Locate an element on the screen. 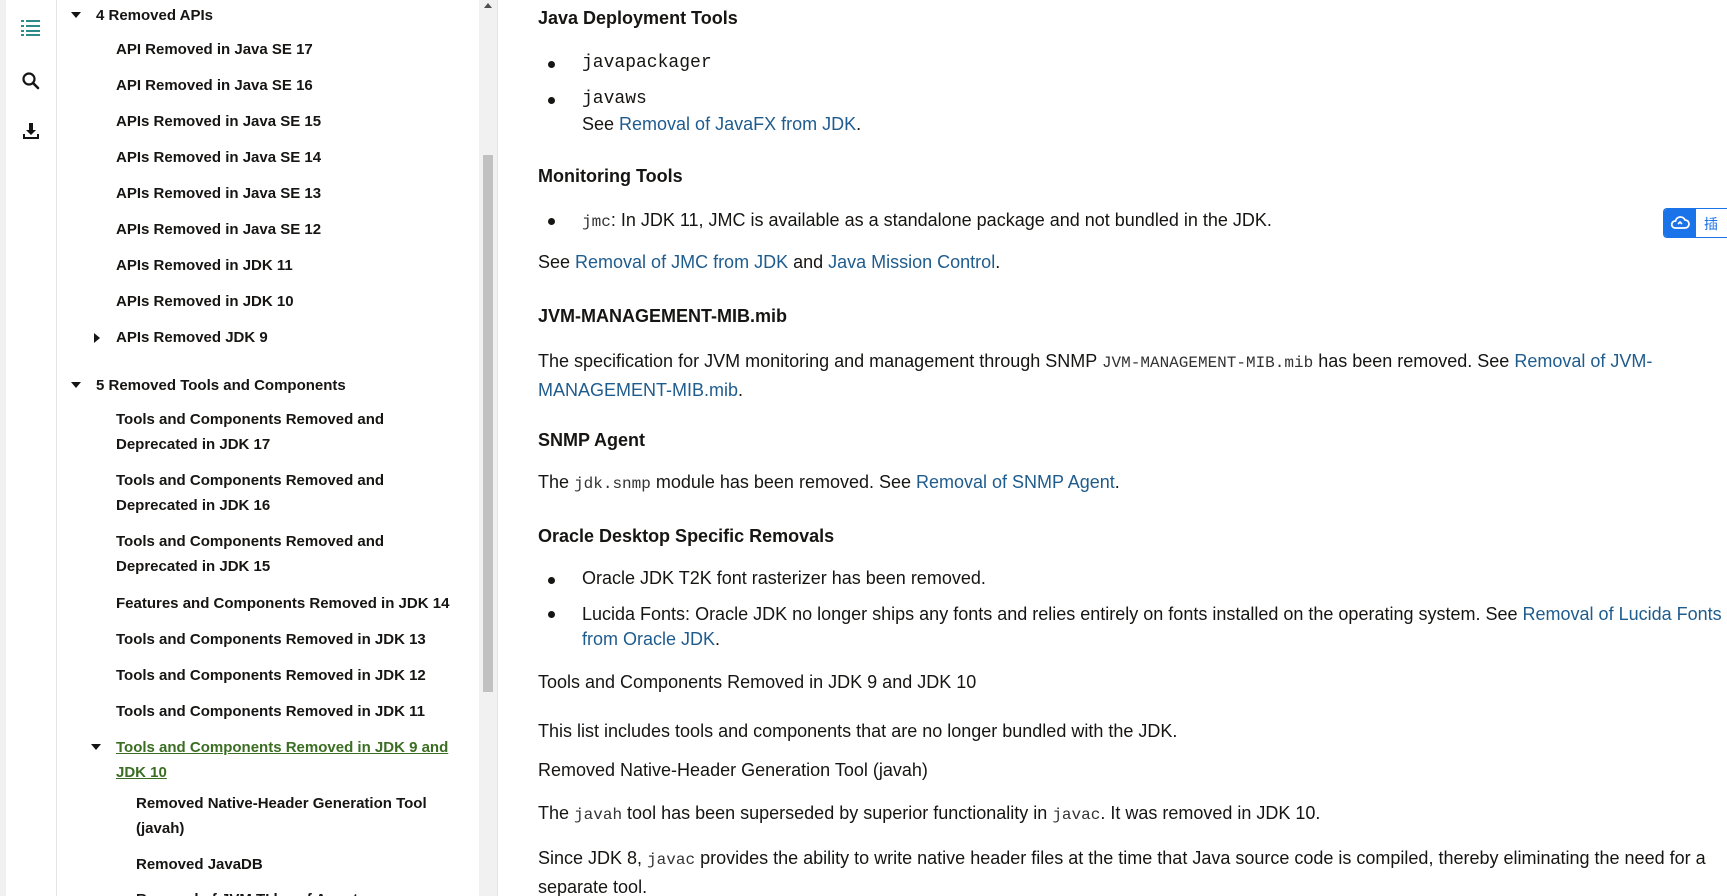 This screenshot has height=896, width=1727. icon-rail is located at coordinates (28, 448).